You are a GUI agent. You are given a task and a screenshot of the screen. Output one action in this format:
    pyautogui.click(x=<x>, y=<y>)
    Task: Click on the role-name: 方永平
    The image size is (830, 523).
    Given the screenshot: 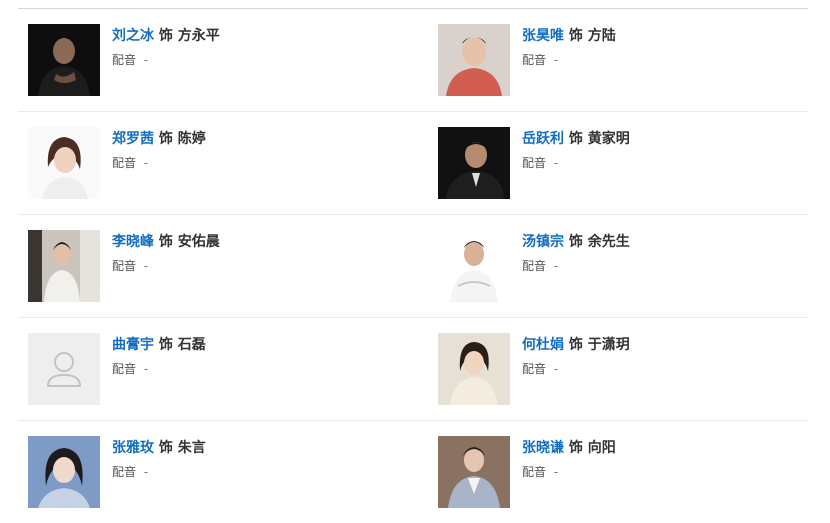 What is the action you would take?
    pyautogui.click(x=198, y=36)
    